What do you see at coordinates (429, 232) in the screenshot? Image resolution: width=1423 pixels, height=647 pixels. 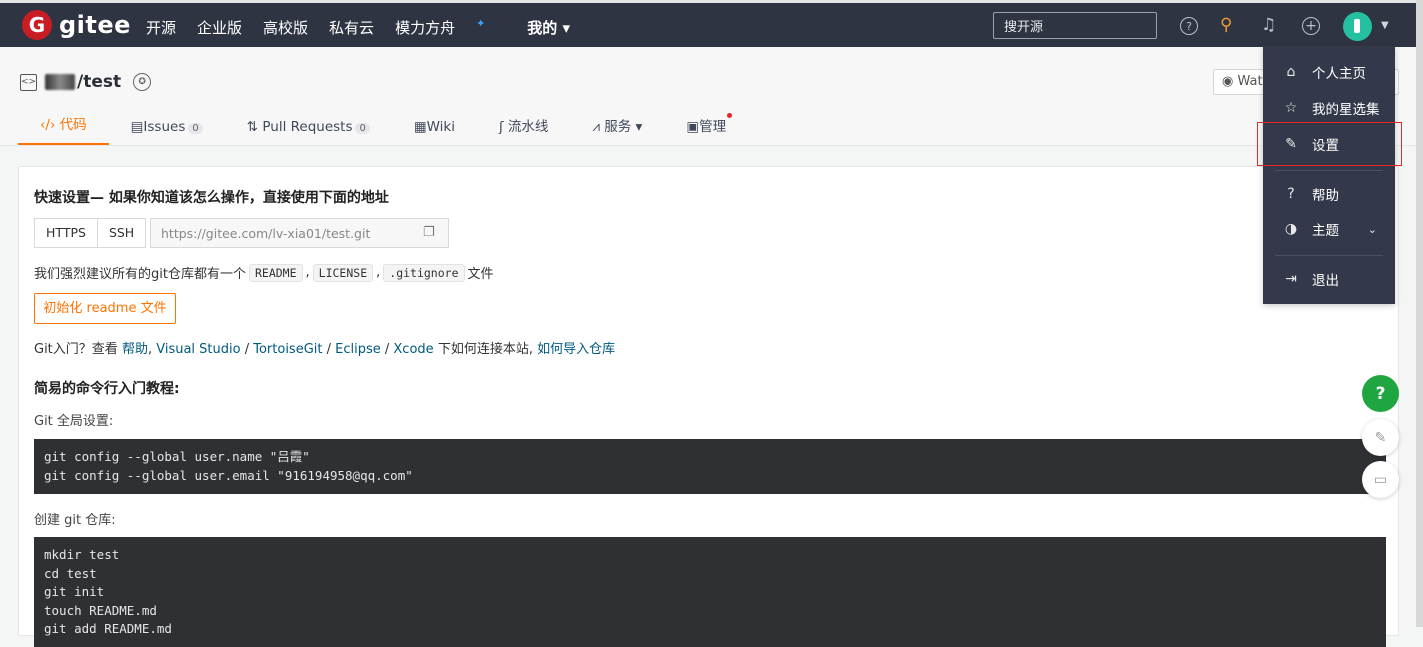 I see `copy-icon: ❐` at bounding box center [429, 232].